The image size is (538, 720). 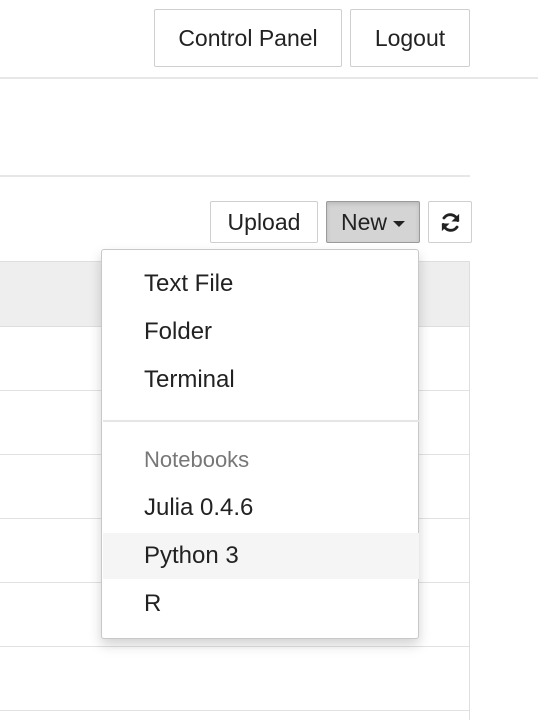 I want to click on notebooks-header: Notebooks, so click(x=197, y=459).